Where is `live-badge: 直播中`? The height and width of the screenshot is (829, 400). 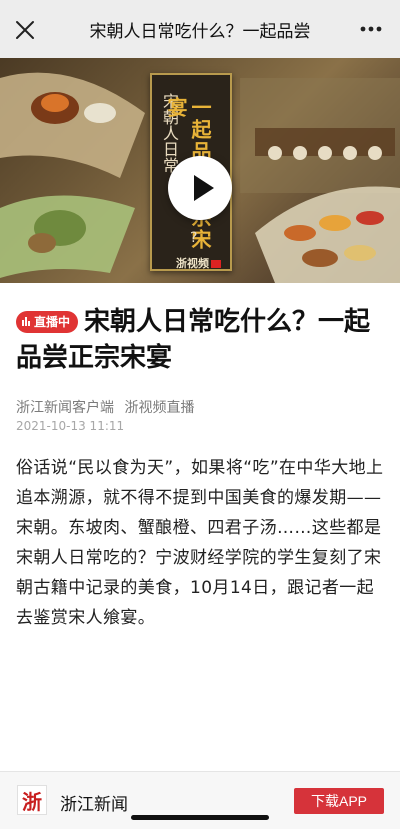
live-badge: 直播中 is located at coordinates (47, 321).